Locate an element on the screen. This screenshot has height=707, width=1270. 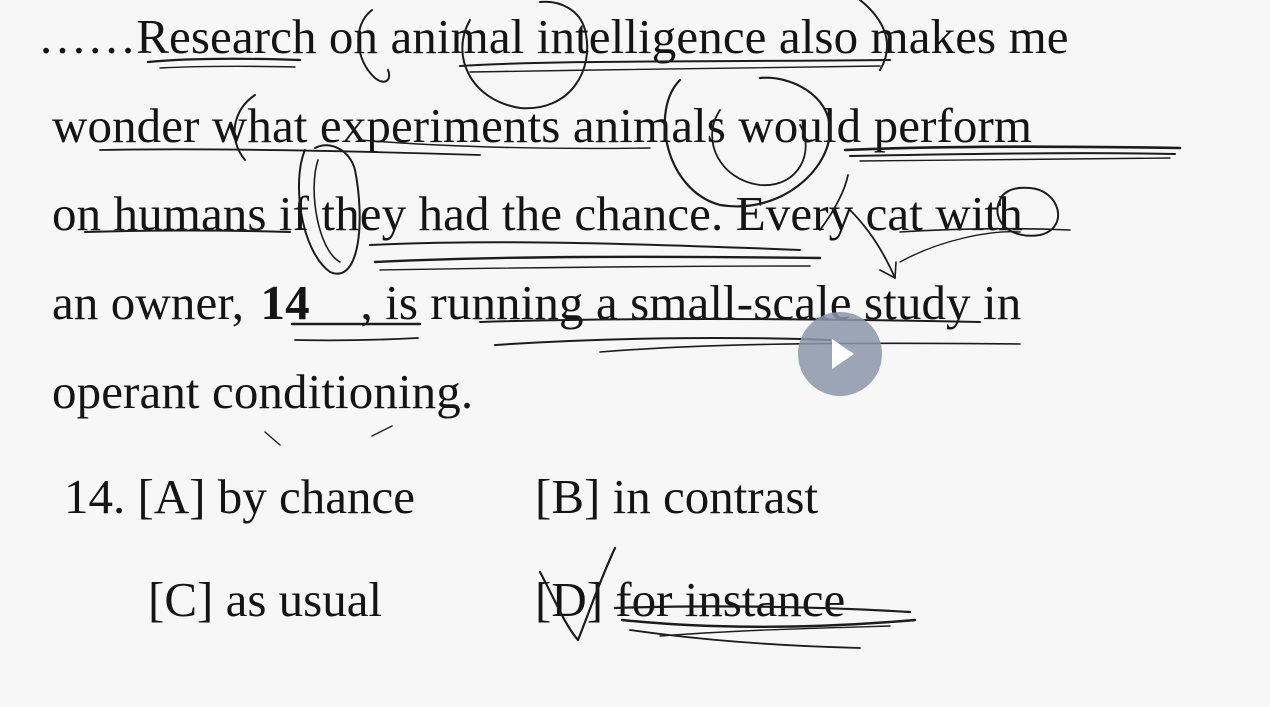
option-c-text: as usual is located at coordinates (304, 599).